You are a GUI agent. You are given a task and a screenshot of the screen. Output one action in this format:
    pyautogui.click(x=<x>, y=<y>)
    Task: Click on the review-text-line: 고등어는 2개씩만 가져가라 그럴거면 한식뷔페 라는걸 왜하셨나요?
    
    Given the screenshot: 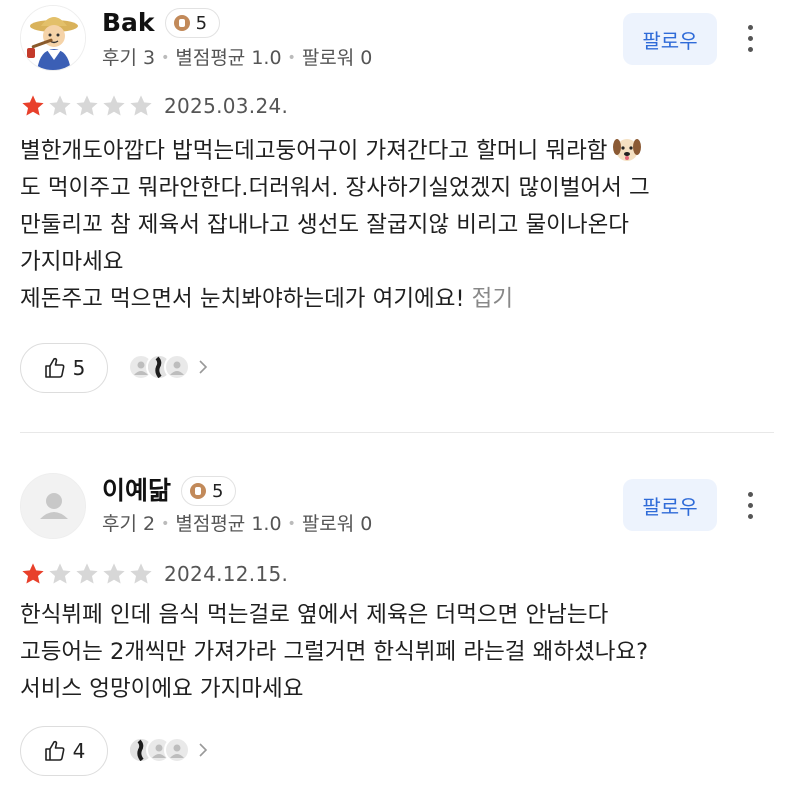 What is the action you would take?
    pyautogui.click(x=334, y=652)
    